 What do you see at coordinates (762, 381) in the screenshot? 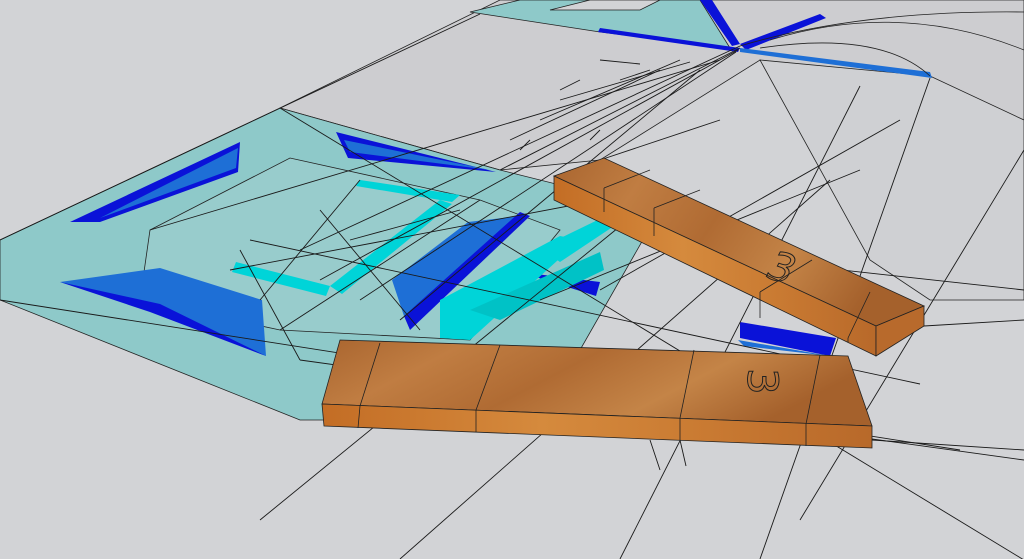
I see `board-front-label: 3` at bounding box center [762, 381].